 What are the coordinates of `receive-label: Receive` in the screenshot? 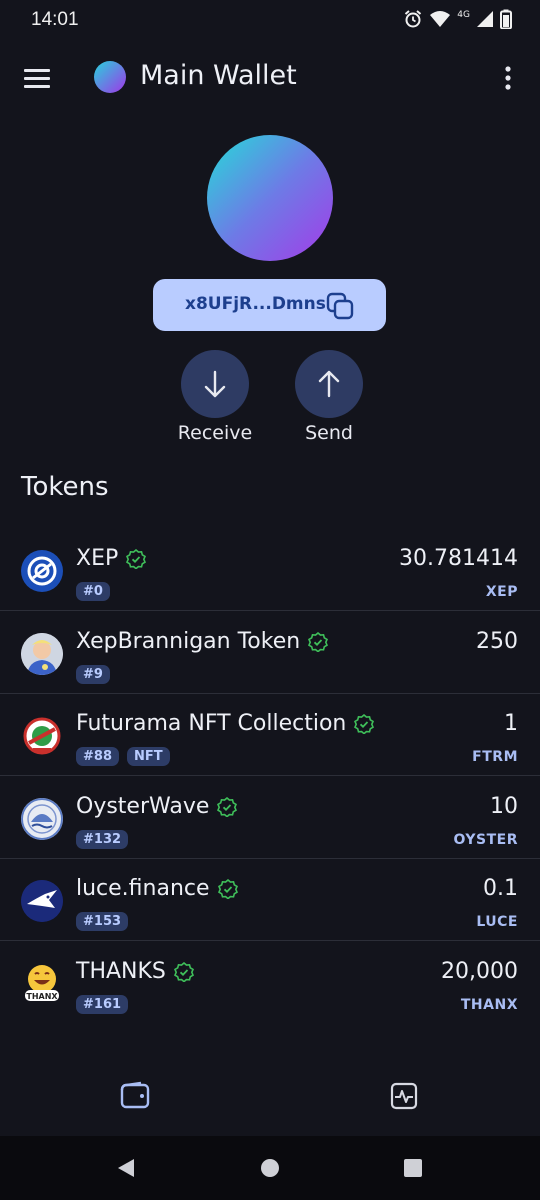 It's located at (215, 433).